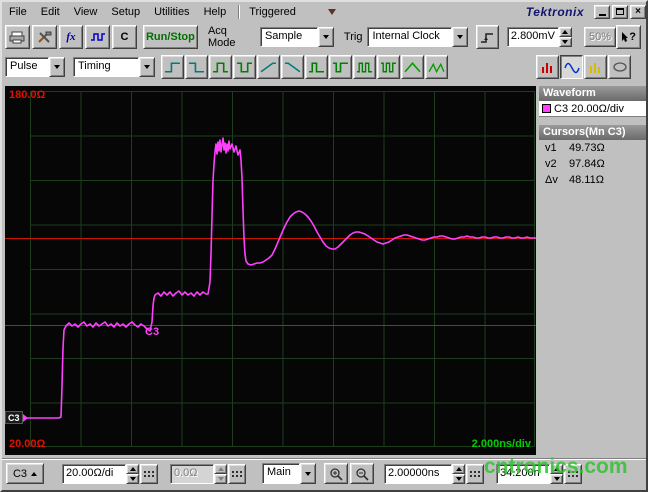  What do you see at coordinates (308, 473) in the screenshot?
I see `timebase-dropdown-button` at bounding box center [308, 473].